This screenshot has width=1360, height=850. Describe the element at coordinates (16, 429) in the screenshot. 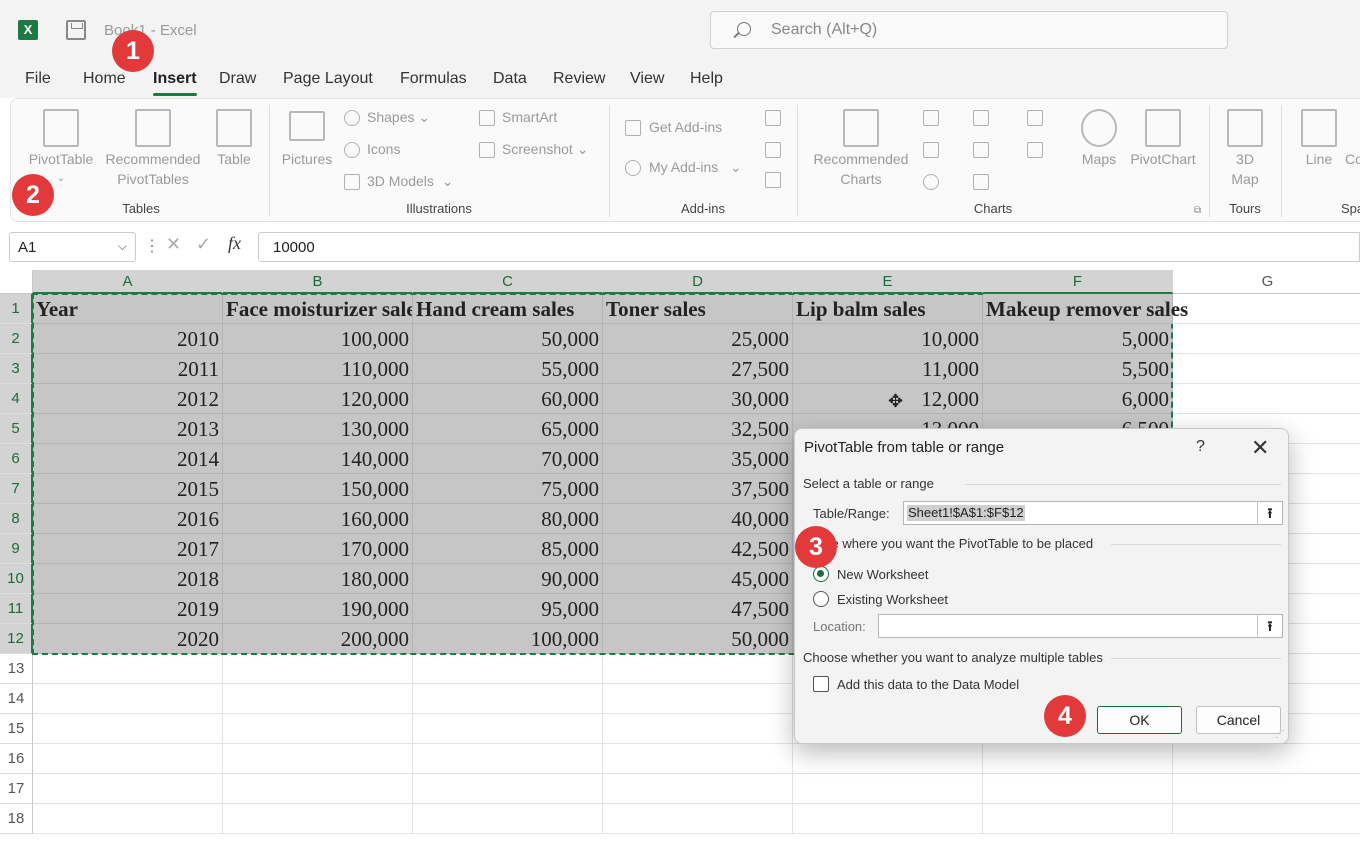

I see `row-header-5: 5` at that location.